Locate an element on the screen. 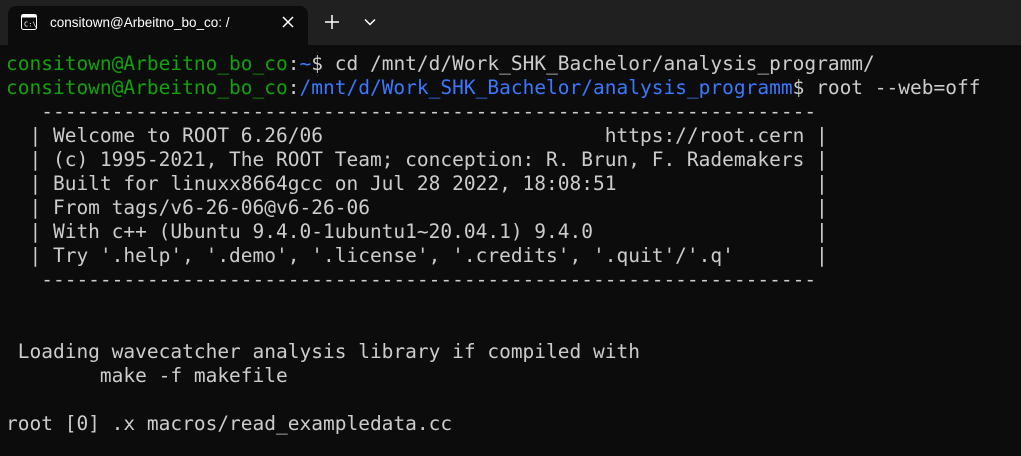  command-text: $ root --web=off is located at coordinates (886, 87).